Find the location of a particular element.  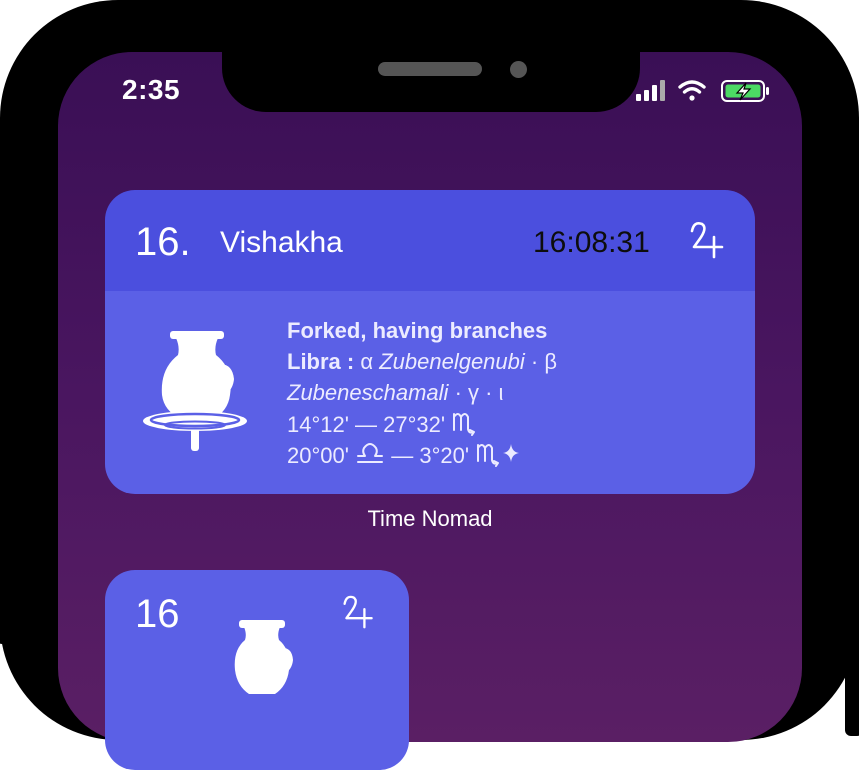

nakshatra-time: 16:08:31 is located at coordinates (591, 242).